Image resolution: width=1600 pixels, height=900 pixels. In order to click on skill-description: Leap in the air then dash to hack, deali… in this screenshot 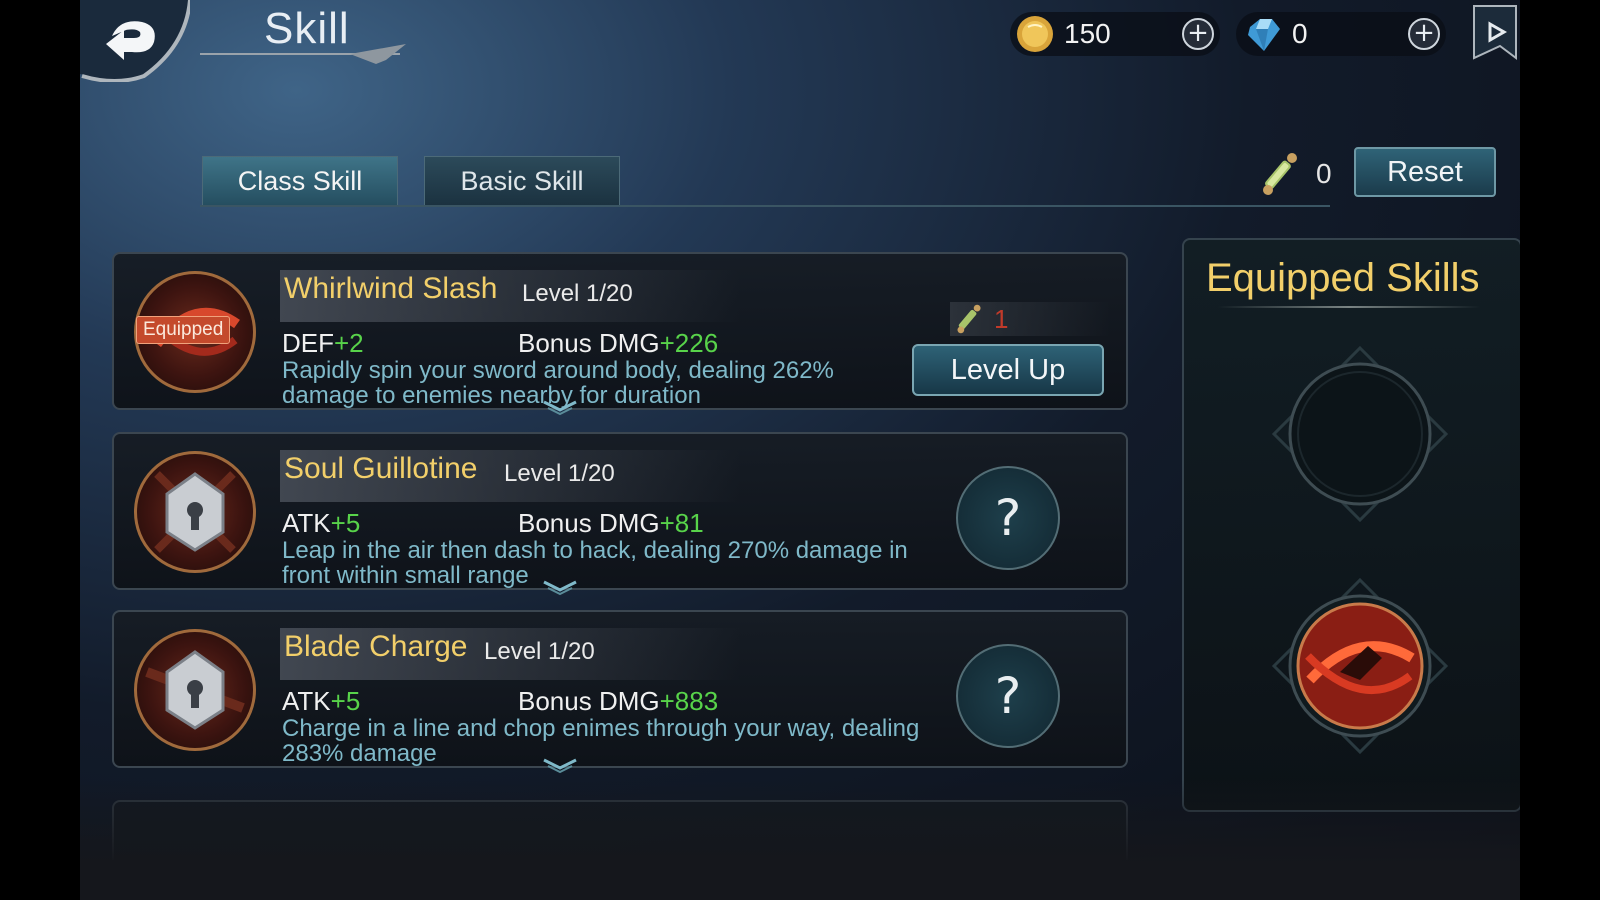, I will do `click(595, 563)`.